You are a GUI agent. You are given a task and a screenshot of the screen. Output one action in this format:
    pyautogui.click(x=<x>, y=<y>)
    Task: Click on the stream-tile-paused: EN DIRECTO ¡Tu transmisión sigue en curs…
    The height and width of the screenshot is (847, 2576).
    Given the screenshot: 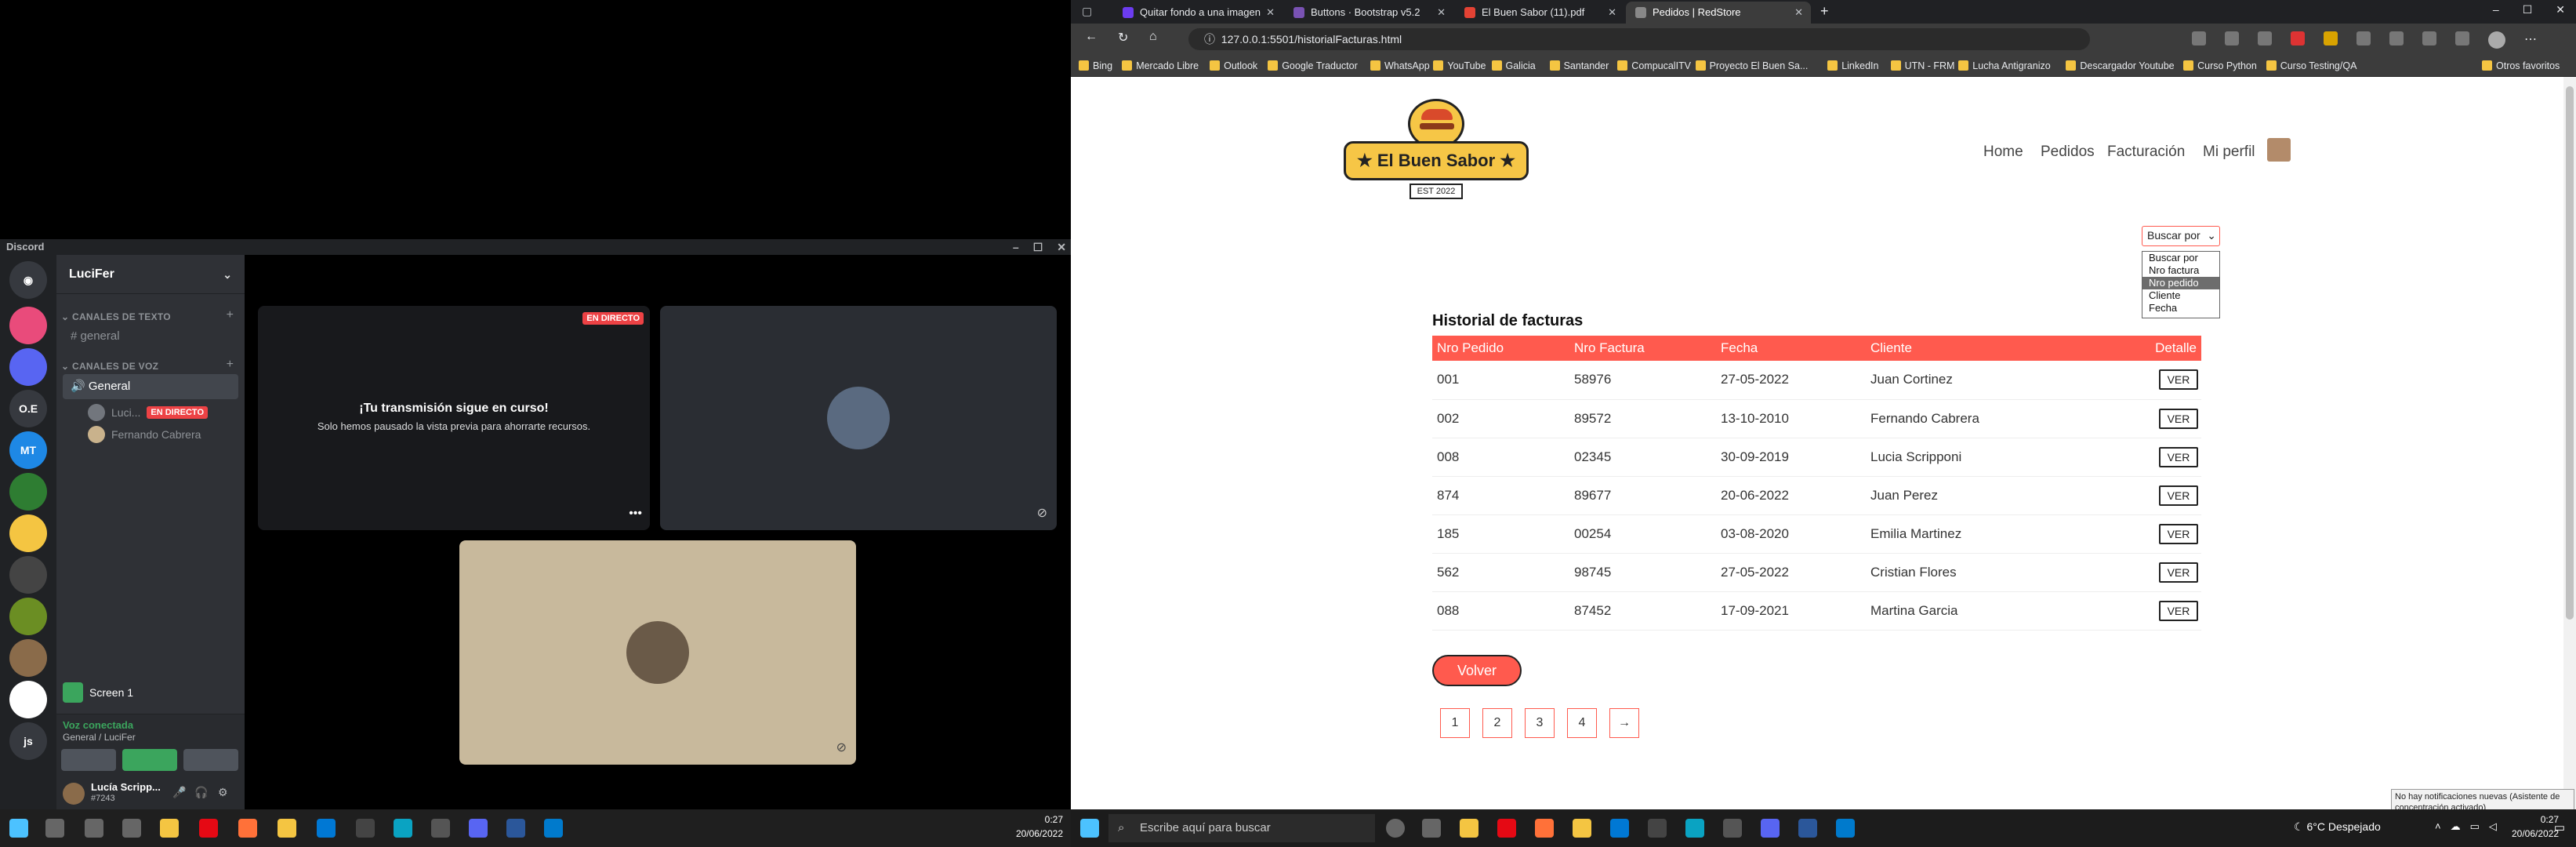 What is the action you would take?
    pyautogui.click(x=454, y=418)
    